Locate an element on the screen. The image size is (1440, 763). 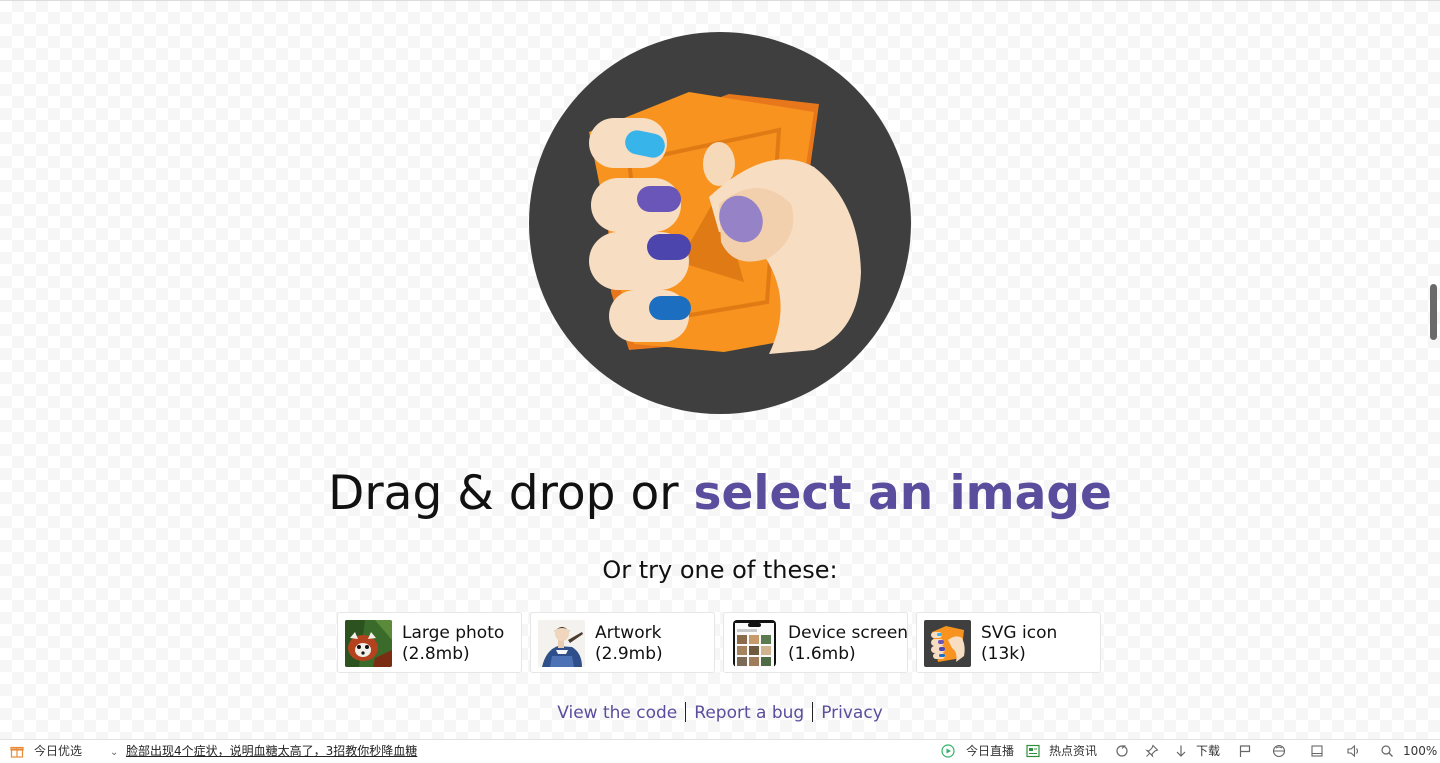
view-code-link: View the code is located at coordinates (617, 713).